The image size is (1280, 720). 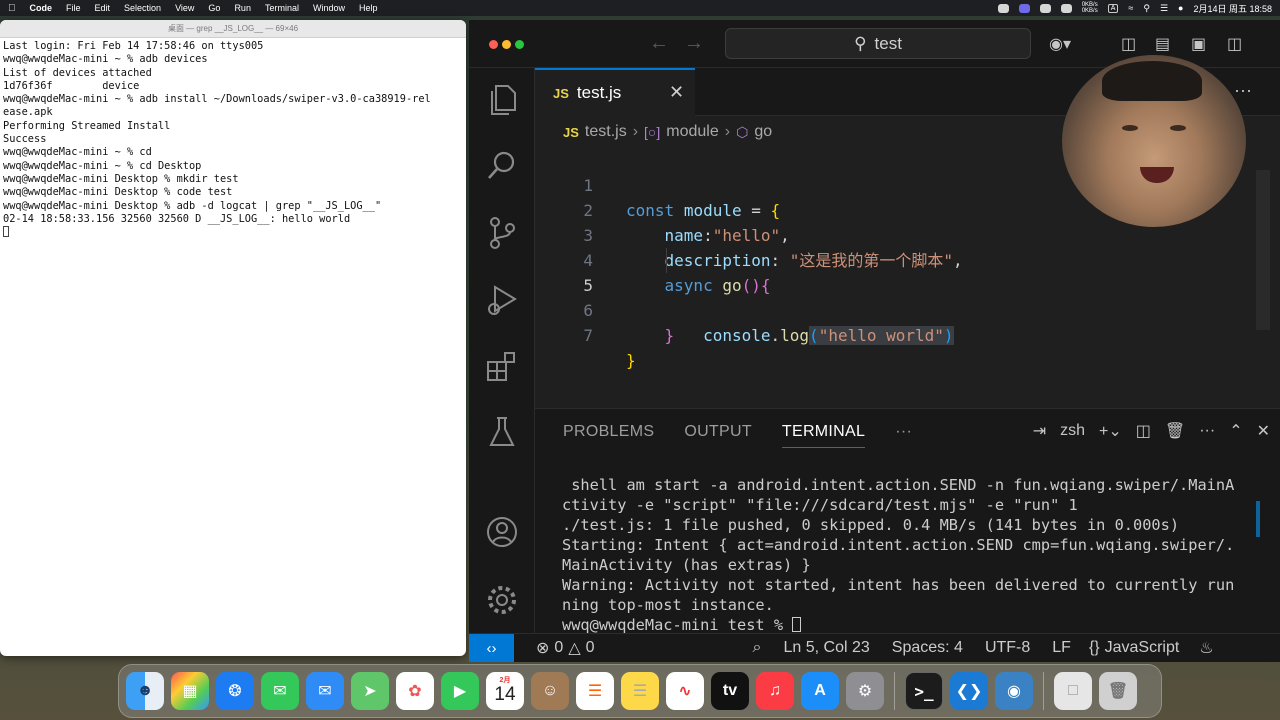 I want to click on tab-terminal: TERMINAL, so click(x=823, y=435).